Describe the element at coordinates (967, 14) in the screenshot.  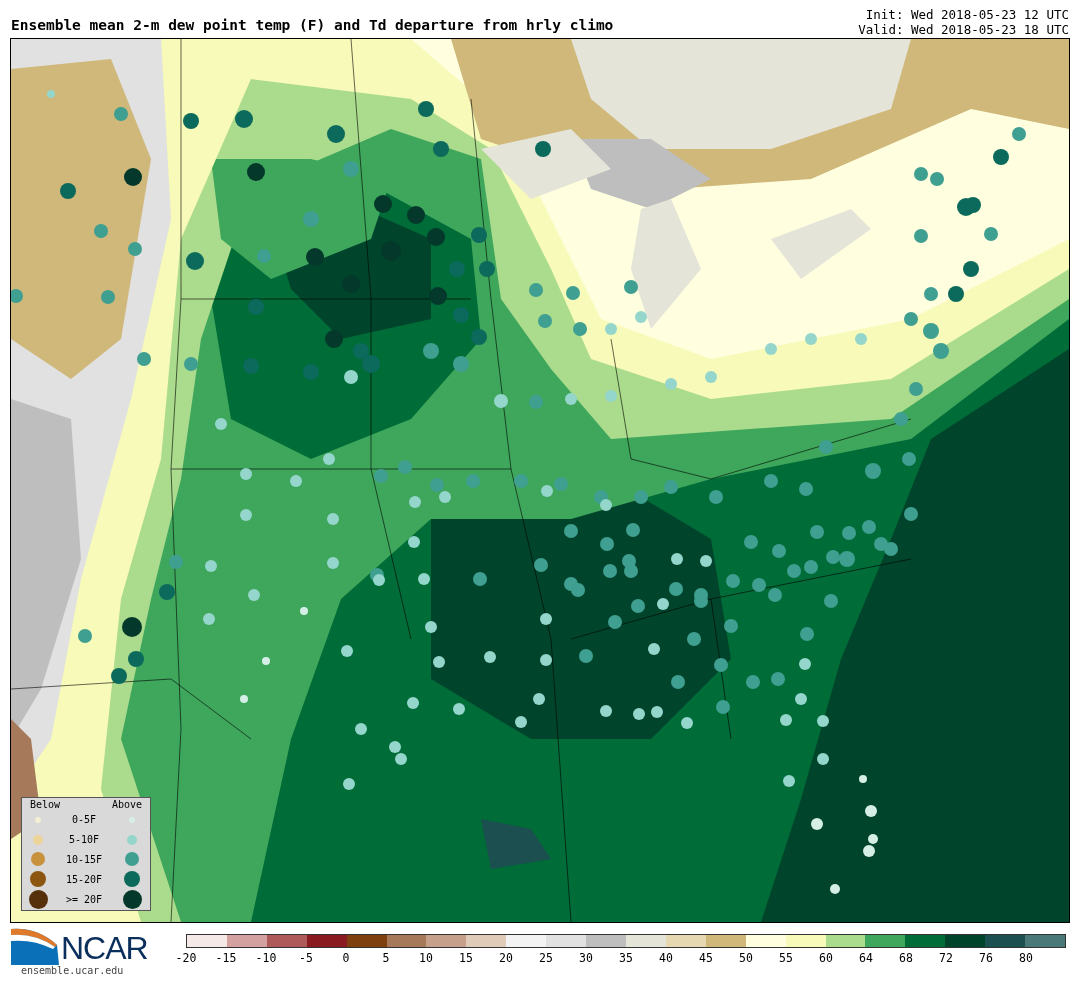
I see `init-time: Init: Wed 2018-05-23 12 UTC` at that location.